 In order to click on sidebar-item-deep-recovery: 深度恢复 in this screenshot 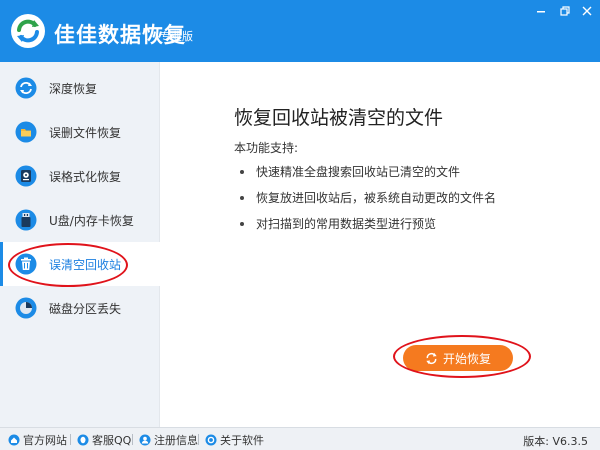, I will do `click(80, 88)`.